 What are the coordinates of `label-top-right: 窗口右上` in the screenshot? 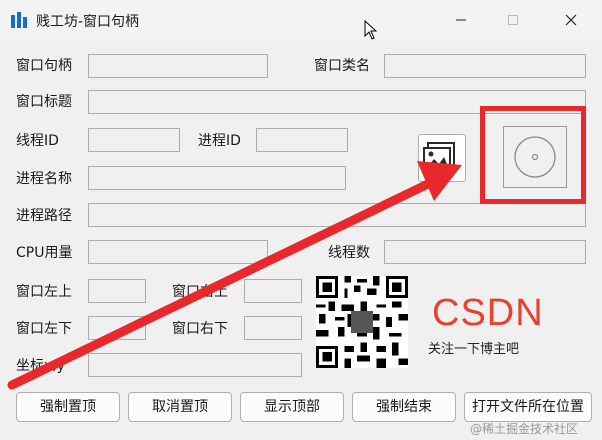 It's located at (200, 292).